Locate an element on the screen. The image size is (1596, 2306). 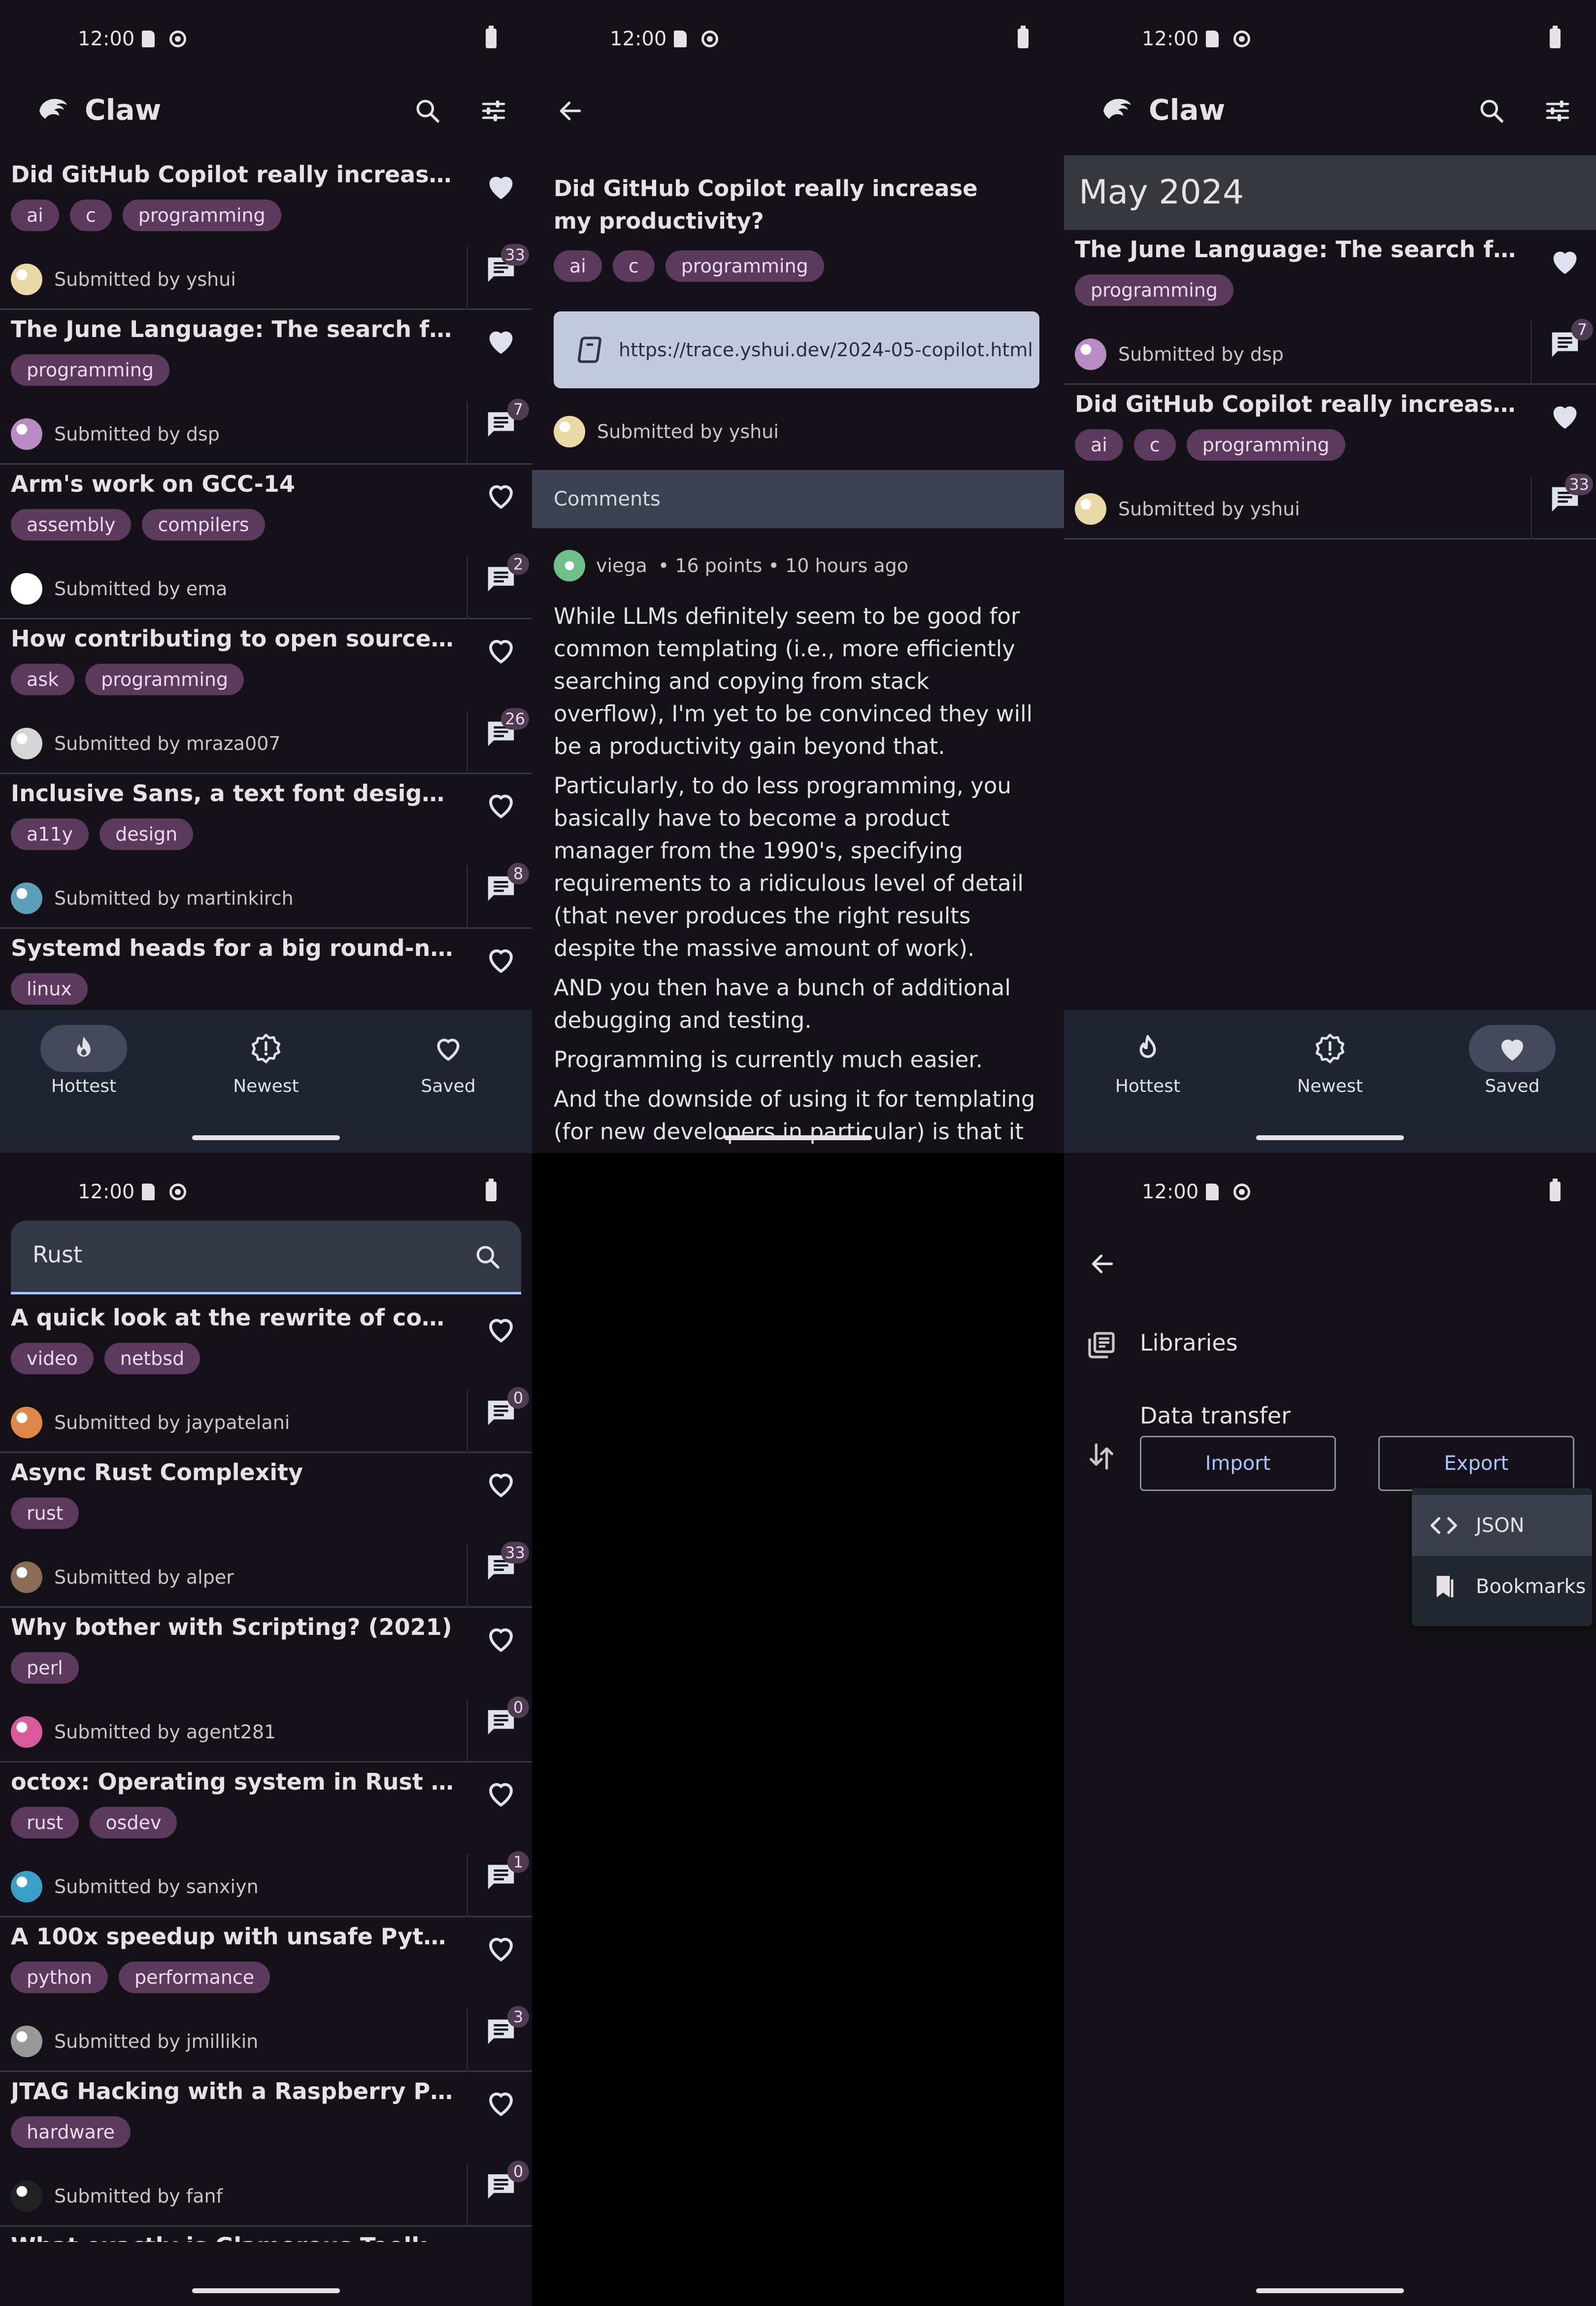
filter-button is located at coordinates (1558, 111).